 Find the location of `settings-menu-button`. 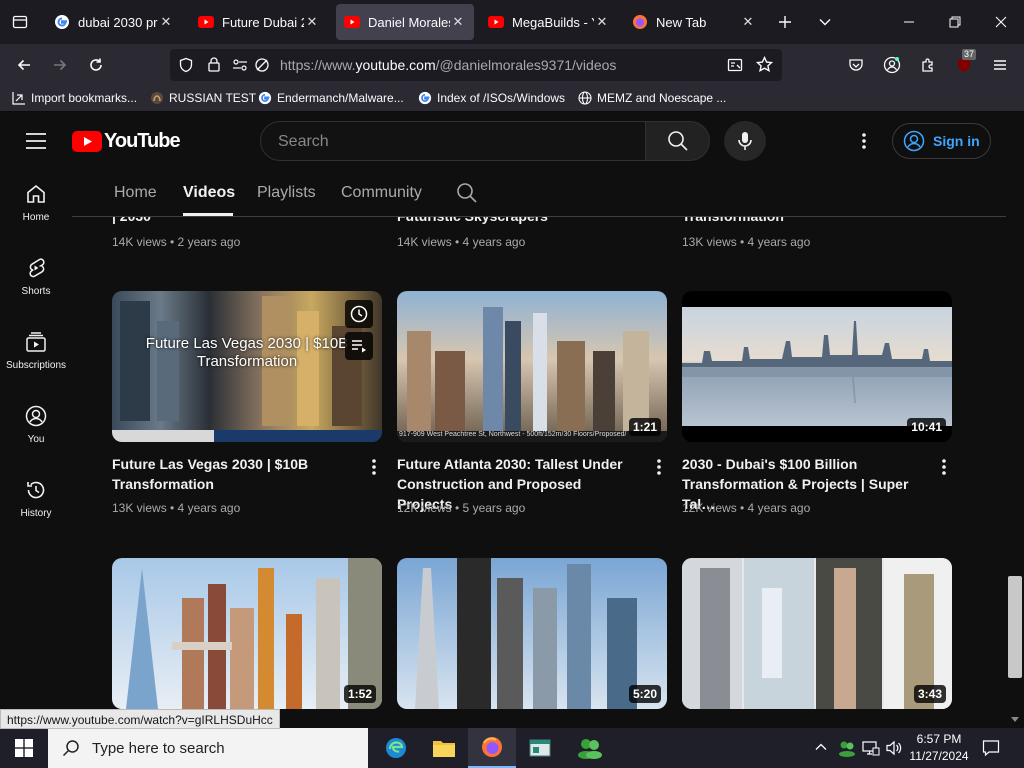

settings-menu-button is located at coordinates (864, 143).